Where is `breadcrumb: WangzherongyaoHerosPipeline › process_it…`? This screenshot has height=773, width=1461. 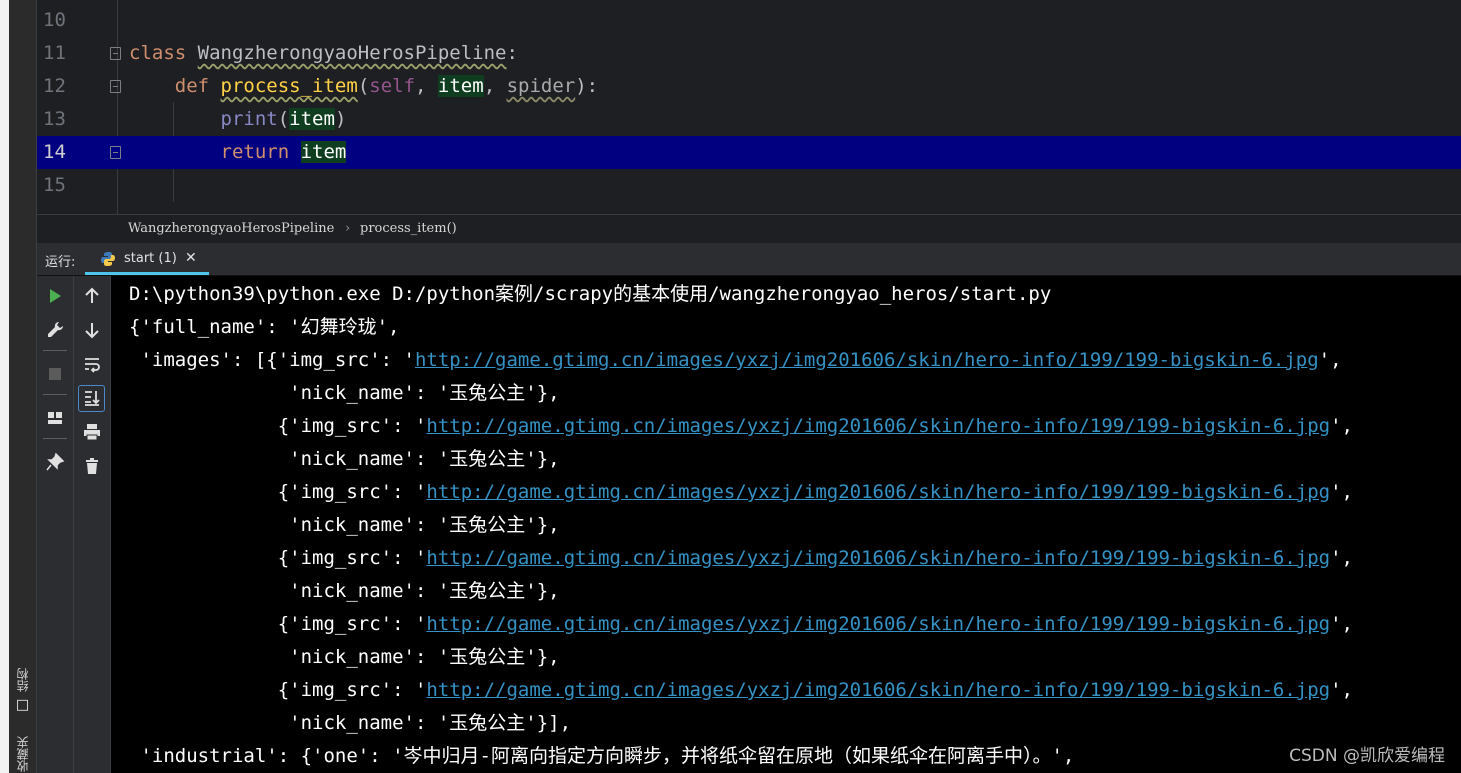 breadcrumb: WangzherongyaoHerosPipeline › process_it… is located at coordinates (749, 228).